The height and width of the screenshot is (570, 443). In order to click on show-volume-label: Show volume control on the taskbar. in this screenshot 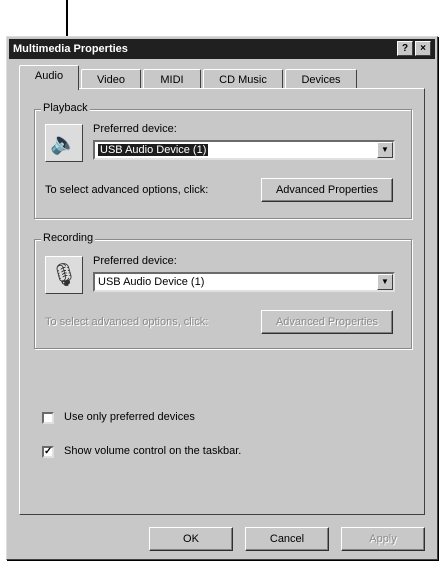, I will do `click(153, 451)`.